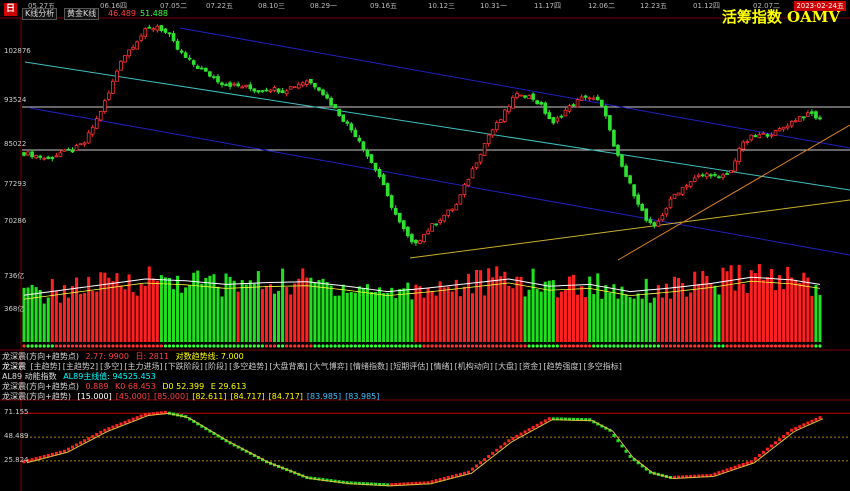  I want to click on indicator-tab: [主趋势], so click(46, 366).